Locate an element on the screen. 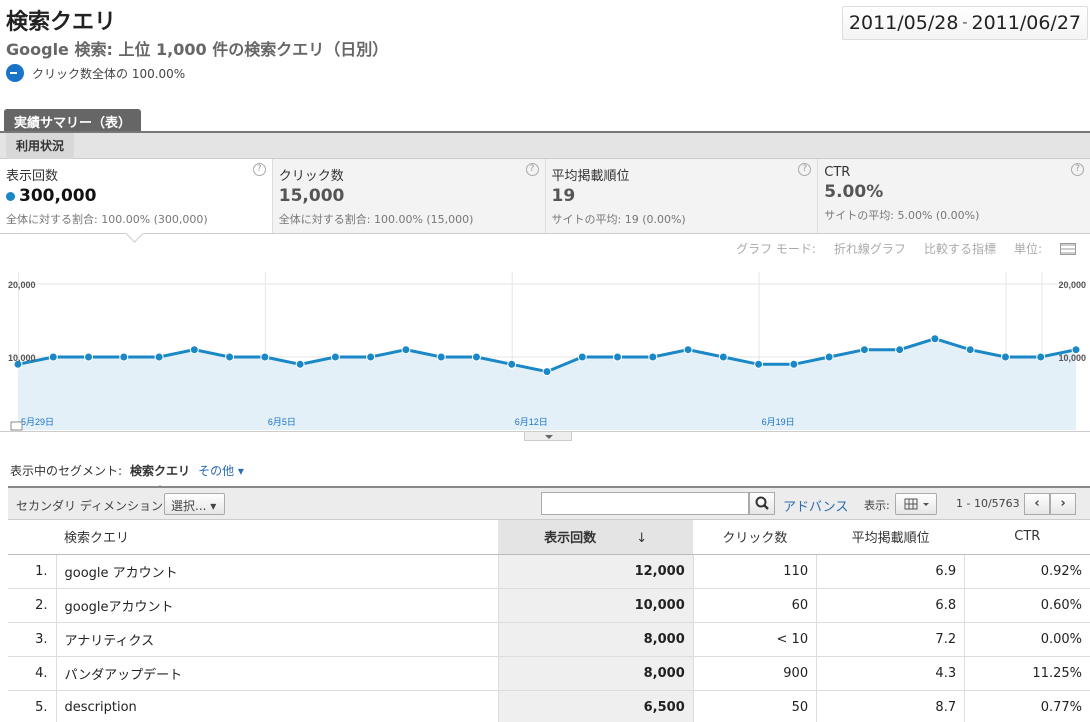 The width and height of the screenshot is (1090, 722). col-avg-position: 平均掲載順位 is located at coordinates (890, 537).